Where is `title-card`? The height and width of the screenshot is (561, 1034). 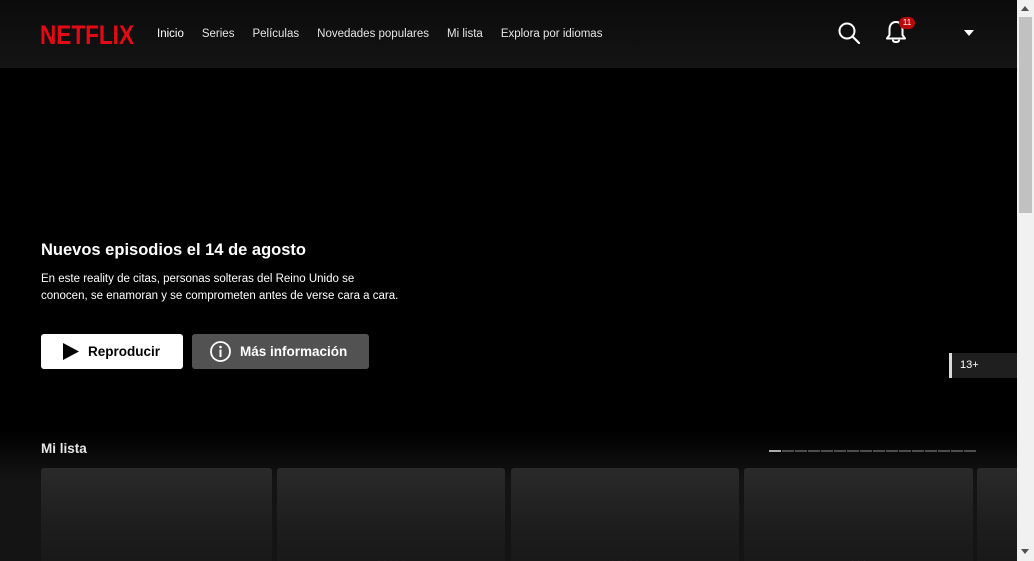
title-card is located at coordinates (156, 514).